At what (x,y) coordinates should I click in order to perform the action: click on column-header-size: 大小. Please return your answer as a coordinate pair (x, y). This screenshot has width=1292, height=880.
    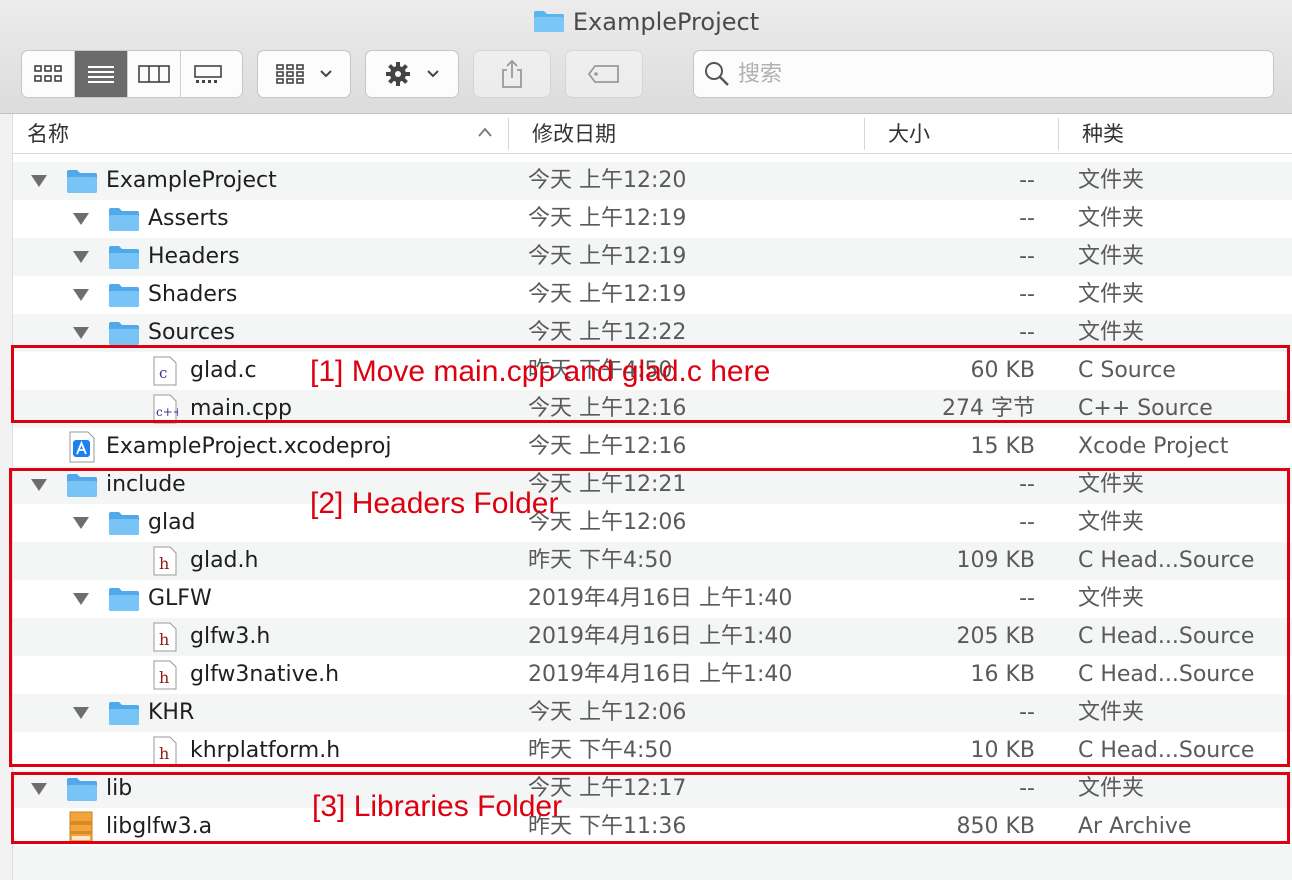
    Looking at the image, I should click on (964, 134).